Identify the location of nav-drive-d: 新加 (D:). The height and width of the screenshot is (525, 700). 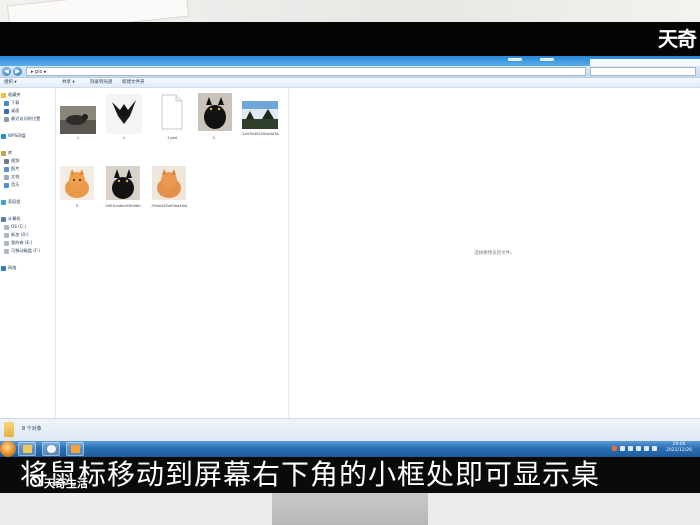
(16, 235).